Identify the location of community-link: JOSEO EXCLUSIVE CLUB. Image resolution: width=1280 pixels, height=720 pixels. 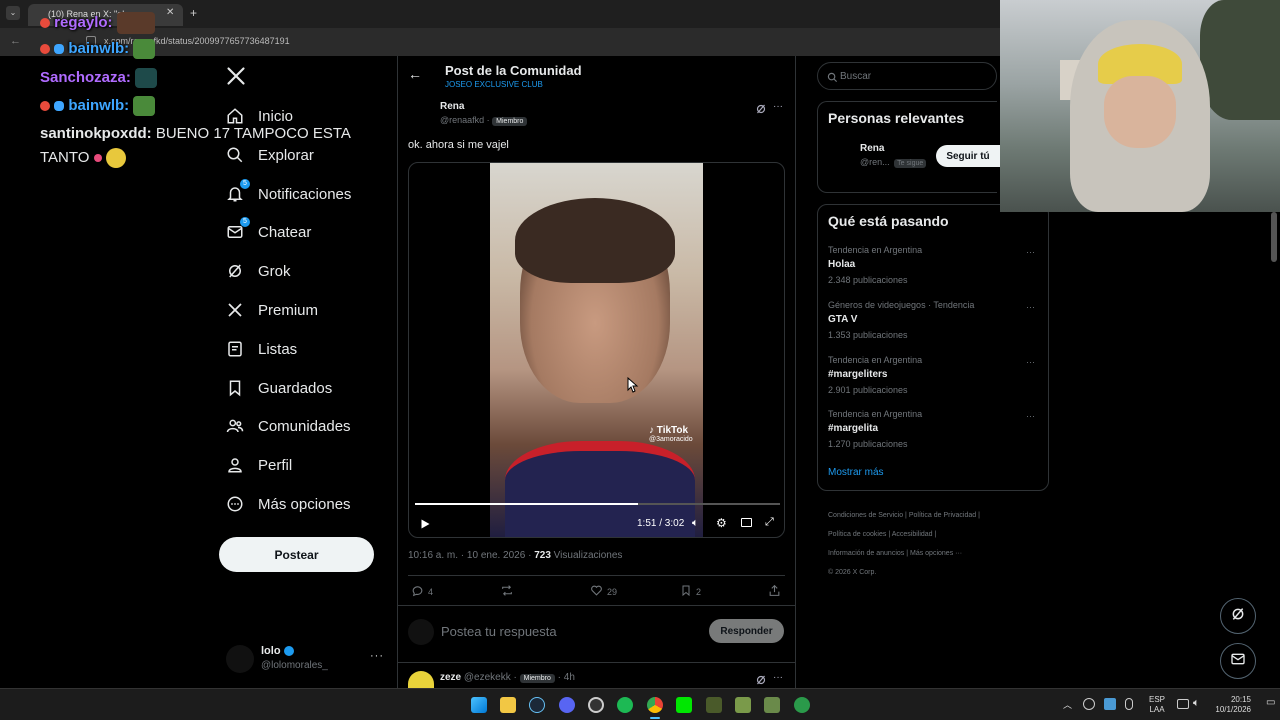
(494, 84).